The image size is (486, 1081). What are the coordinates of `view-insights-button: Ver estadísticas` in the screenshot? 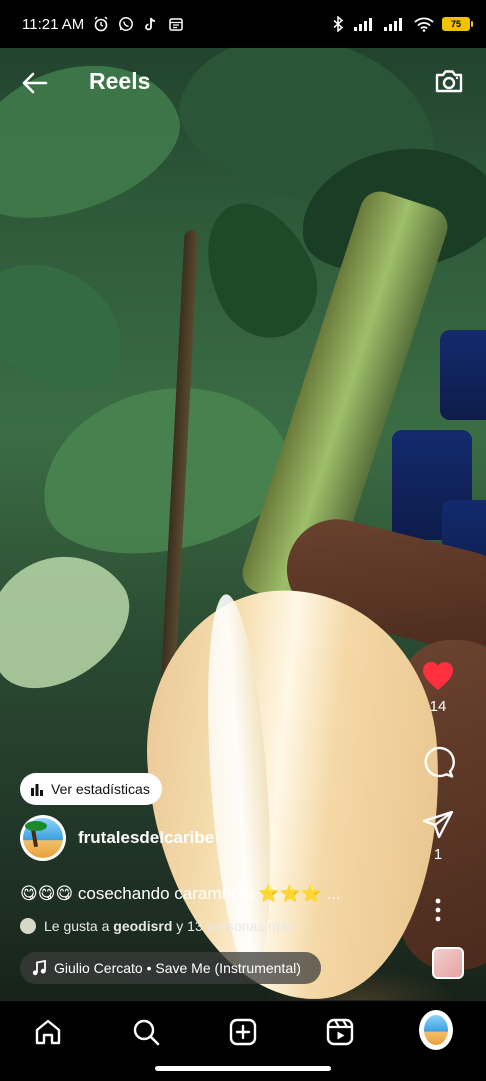 It's located at (91, 789).